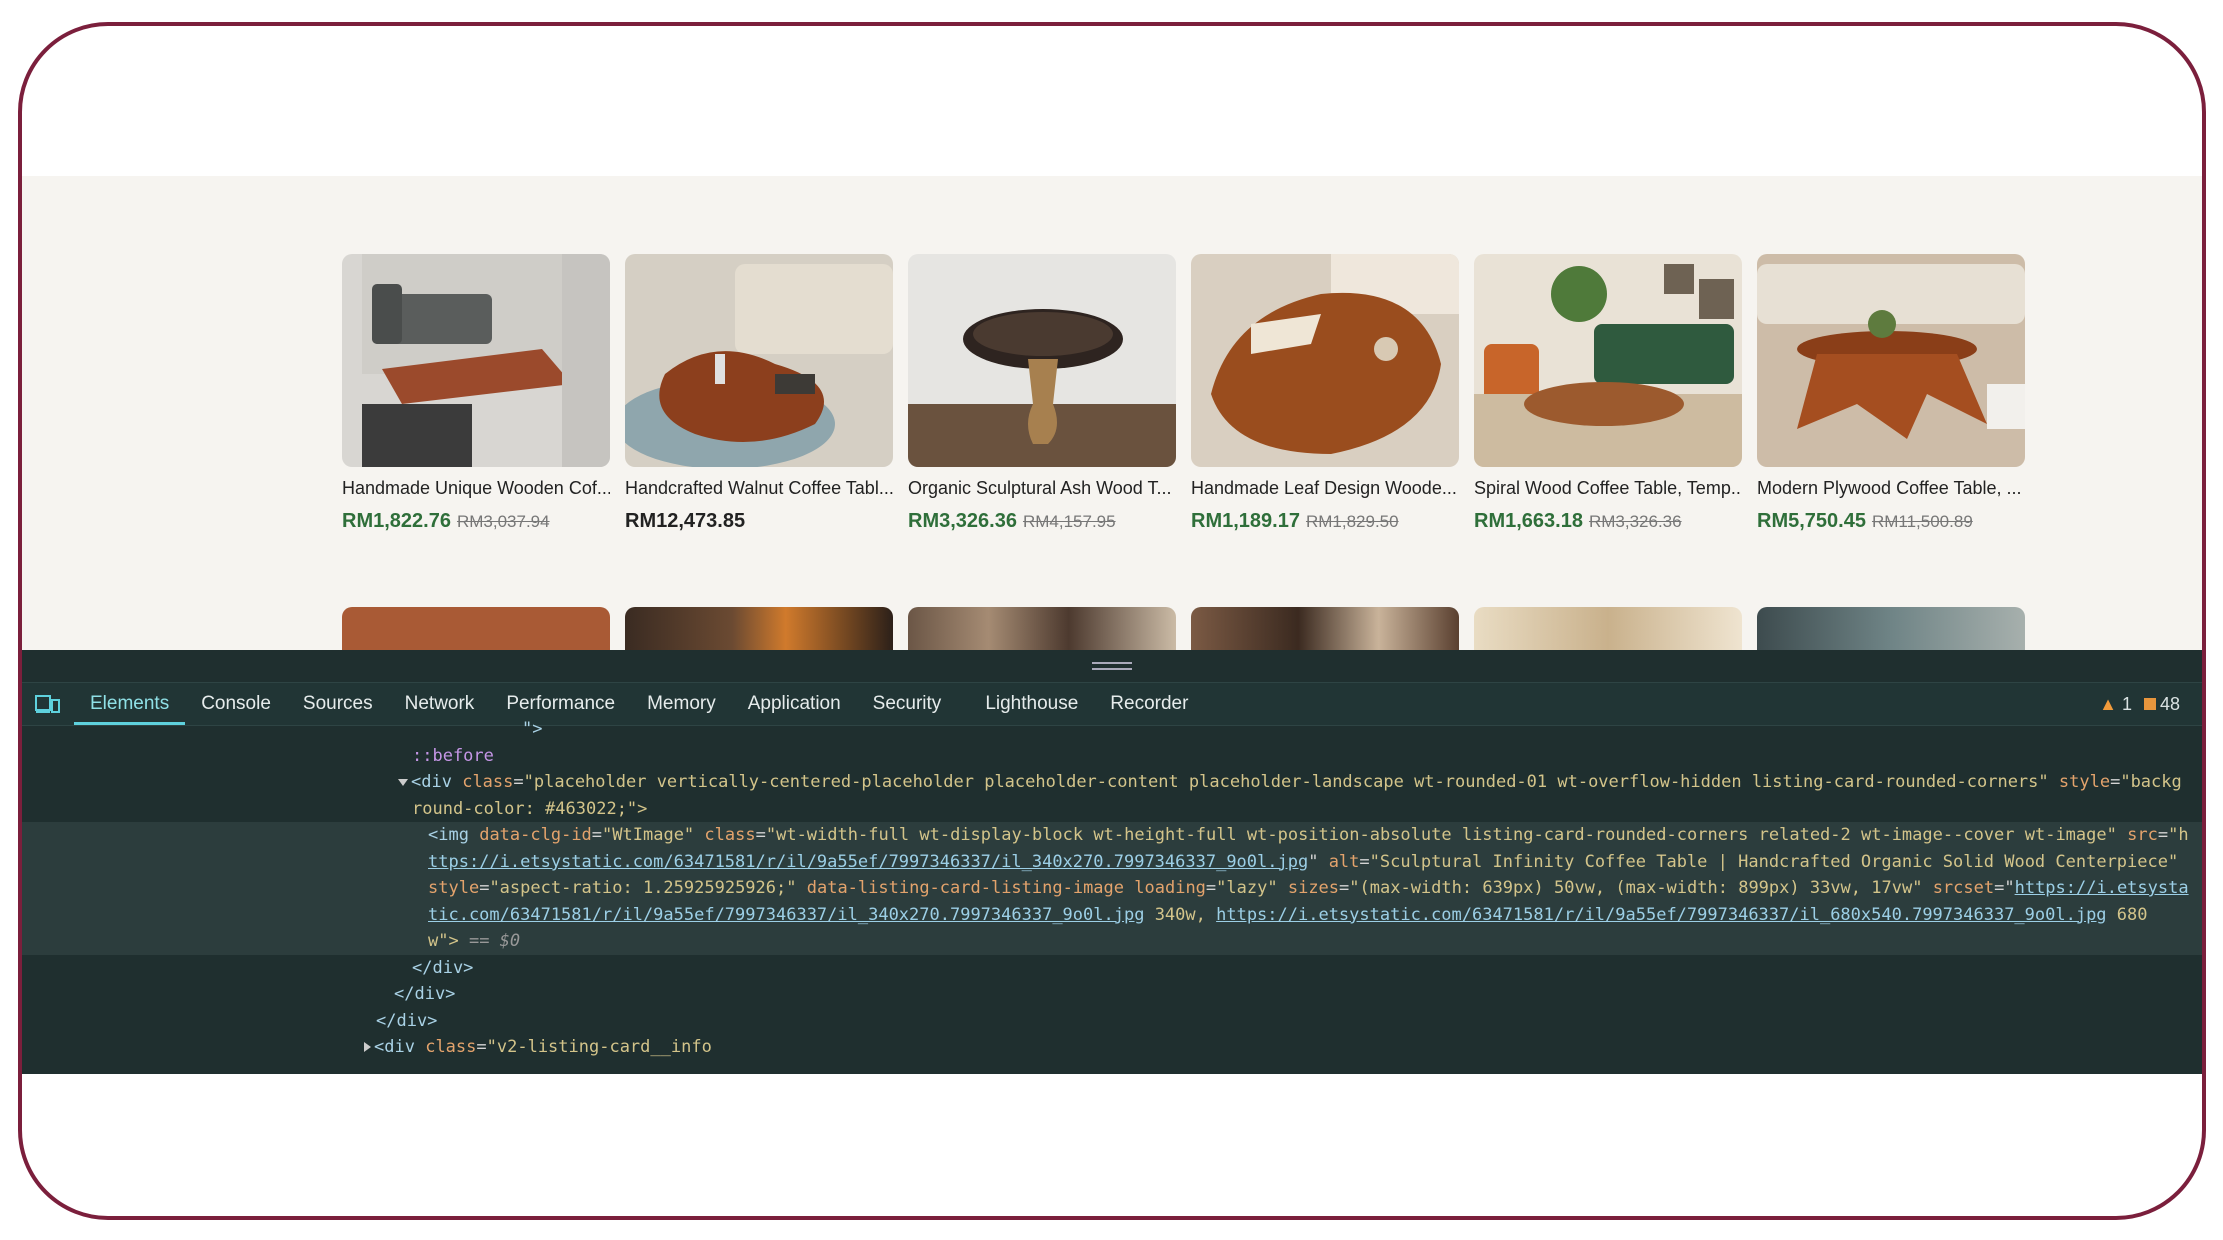 This screenshot has height=1240, width=2223. I want to click on original-price: RM3,326.36, so click(1635, 521).